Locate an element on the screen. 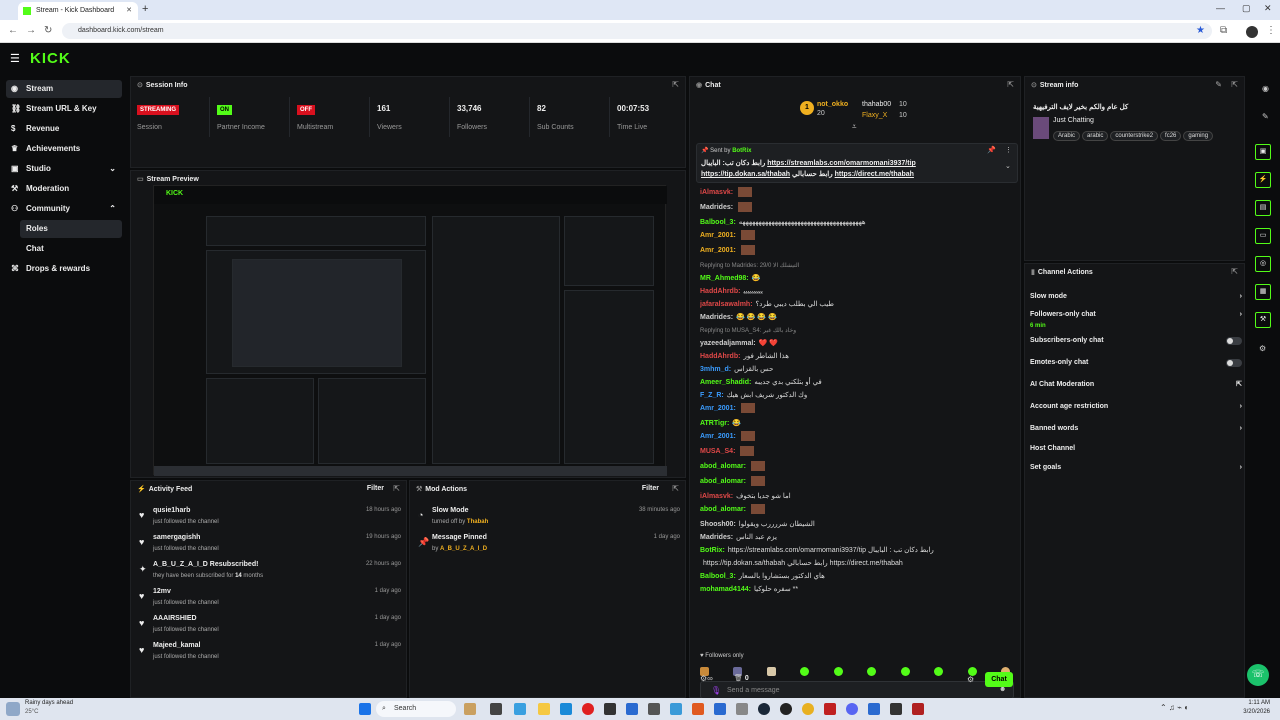 Image resolution: width=1280 pixels, height=720 pixels. forward-icon: → is located at coordinates (31, 30).